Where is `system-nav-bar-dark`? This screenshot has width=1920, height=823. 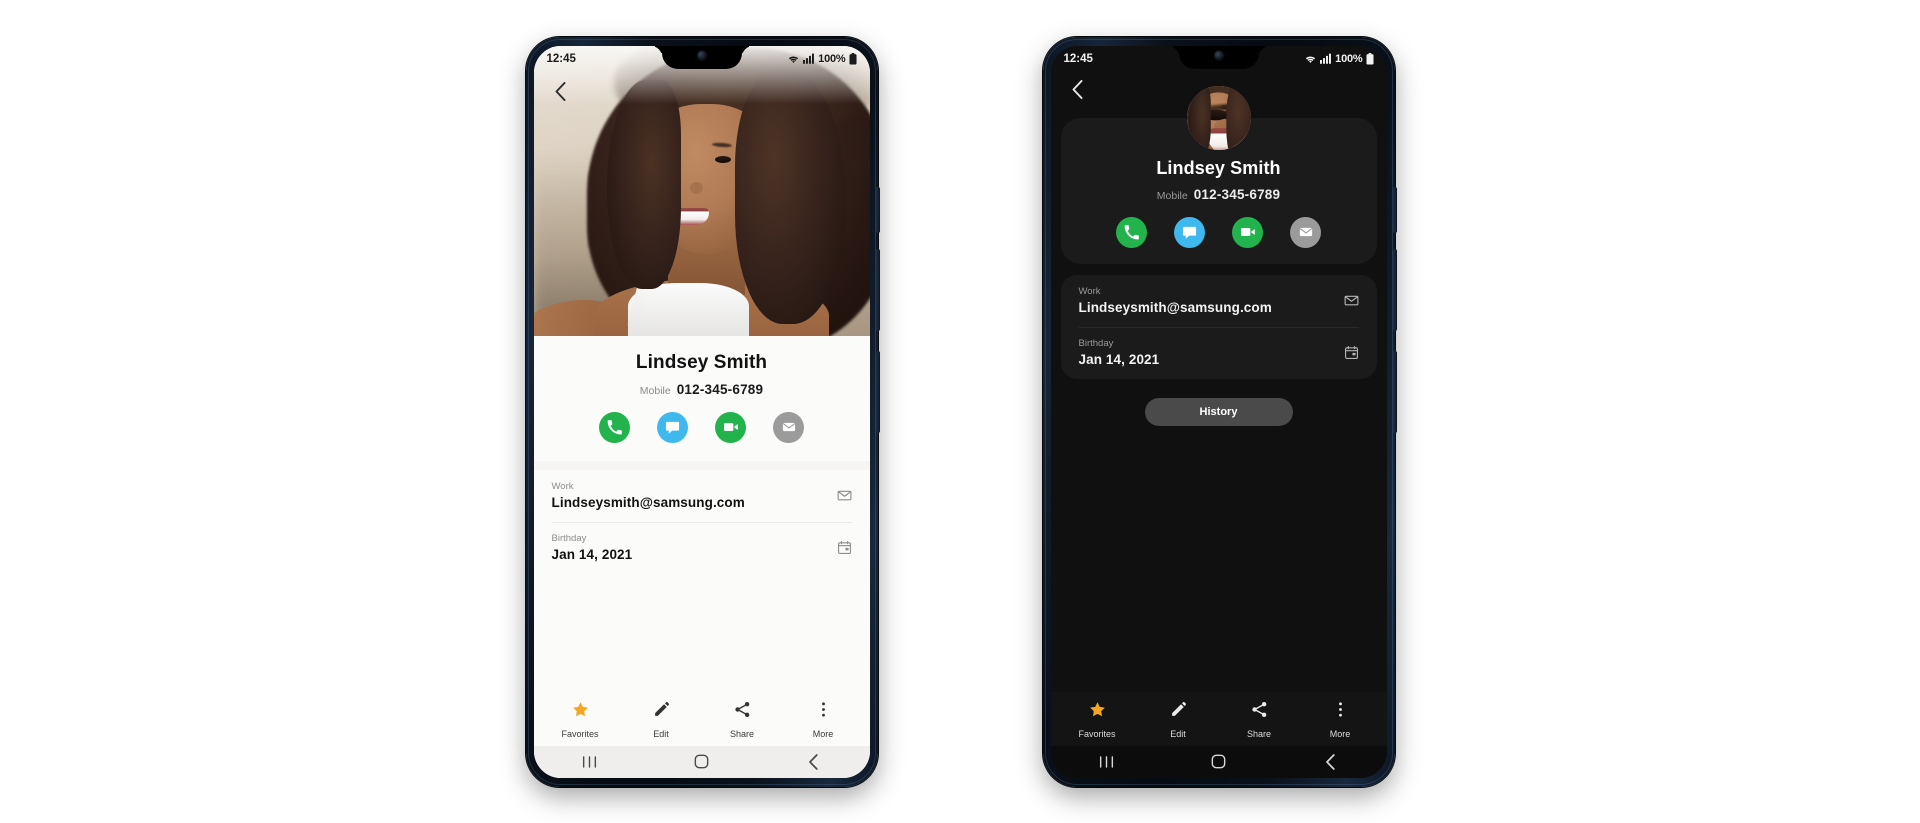
system-nav-bar-dark is located at coordinates (1218, 761).